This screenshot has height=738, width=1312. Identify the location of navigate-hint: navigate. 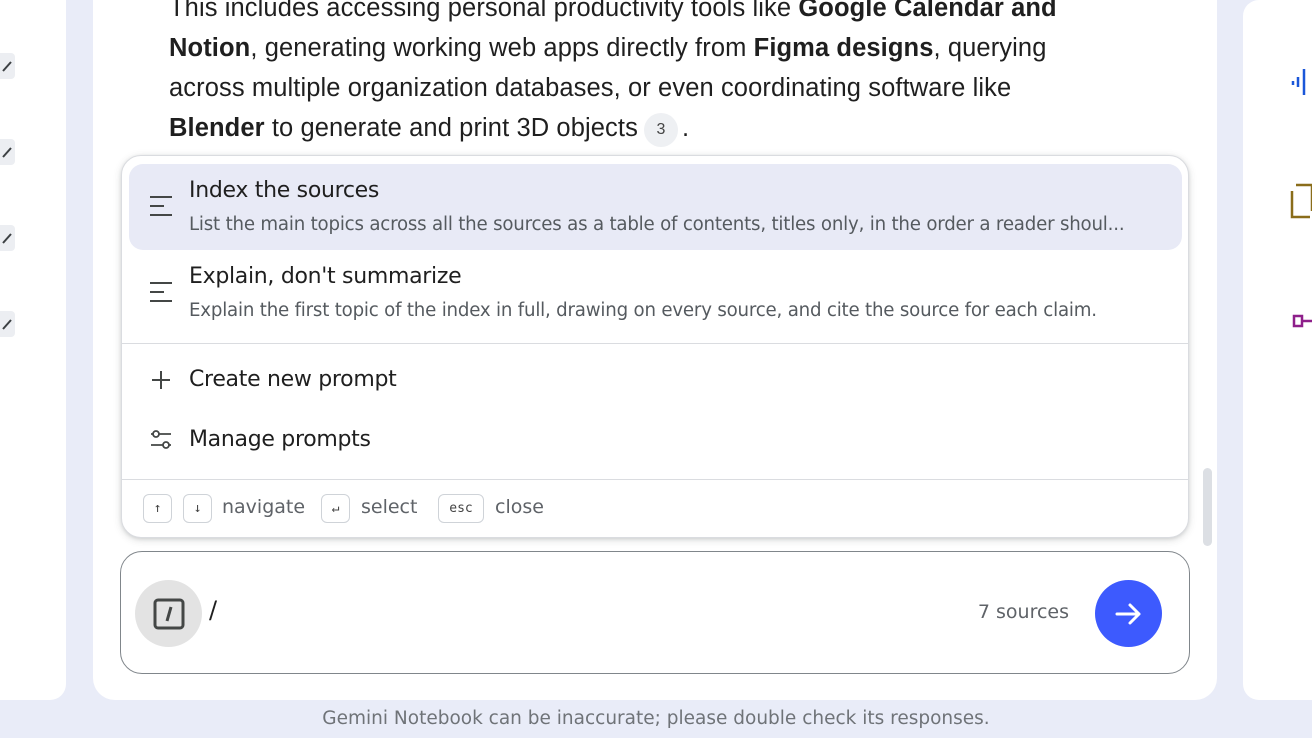
(264, 507).